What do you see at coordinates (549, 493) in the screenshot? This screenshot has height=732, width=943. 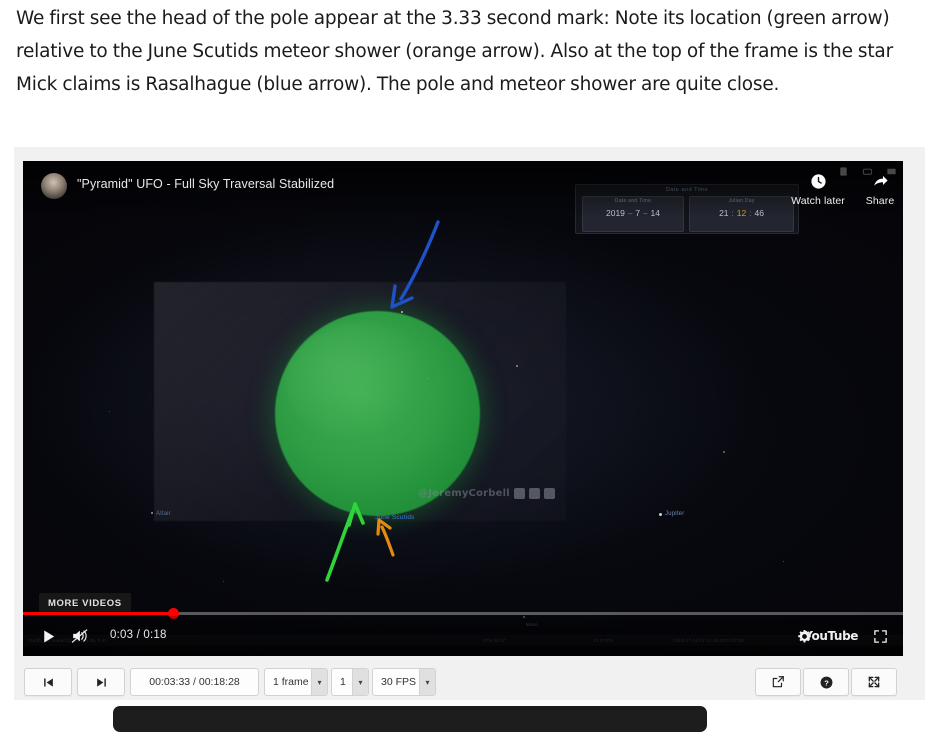 I see `facebook-icon` at bounding box center [549, 493].